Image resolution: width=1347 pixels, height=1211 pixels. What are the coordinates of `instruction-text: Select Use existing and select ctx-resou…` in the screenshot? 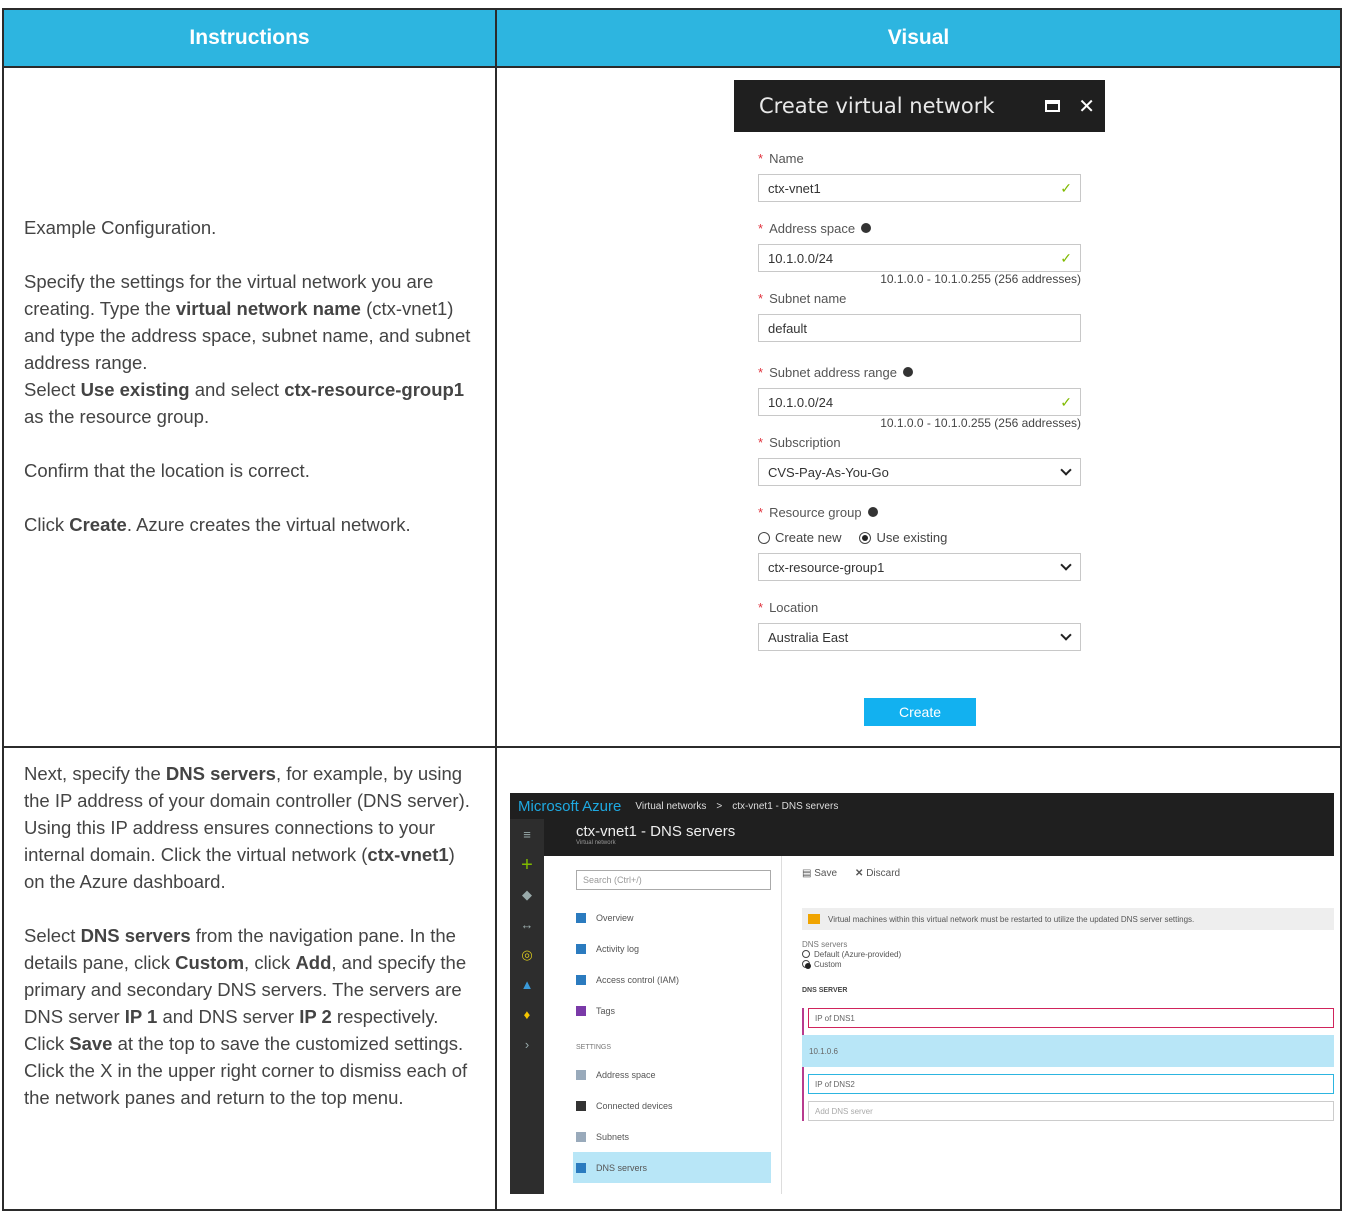 It's located at (244, 403).